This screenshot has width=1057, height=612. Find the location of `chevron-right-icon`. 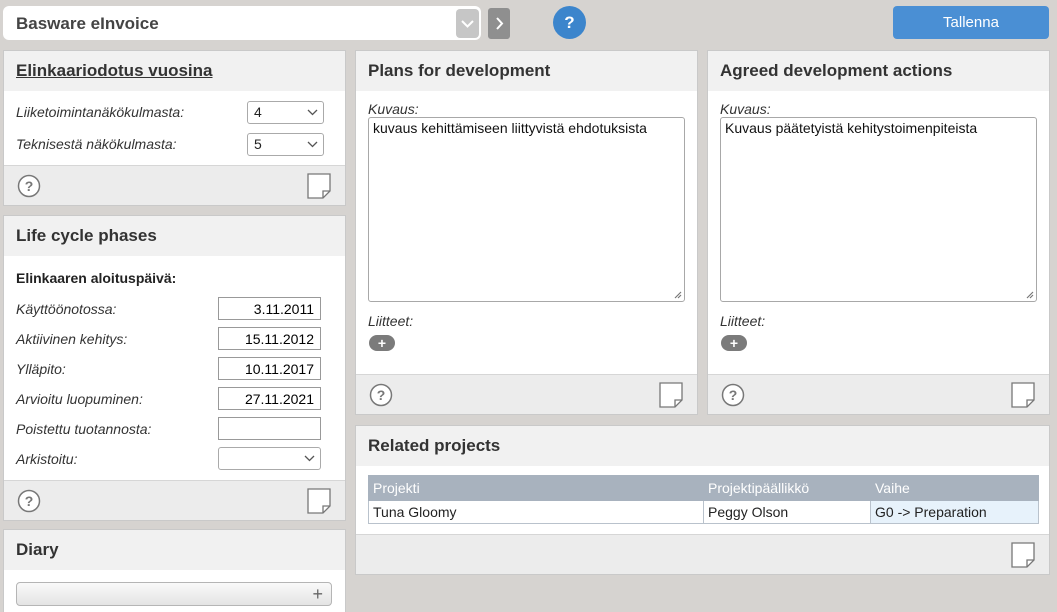

chevron-right-icon is located at coordinates (500, 23).